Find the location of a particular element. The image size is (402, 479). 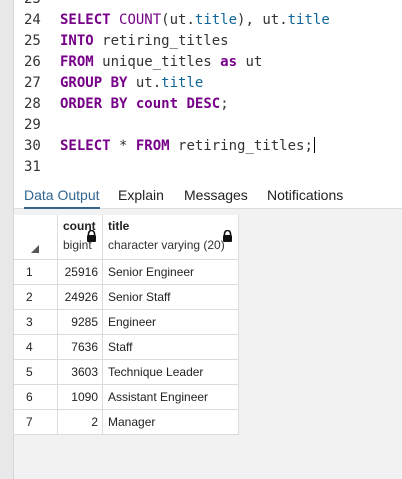

line-number: 31 is located at coordinates (32, 167).